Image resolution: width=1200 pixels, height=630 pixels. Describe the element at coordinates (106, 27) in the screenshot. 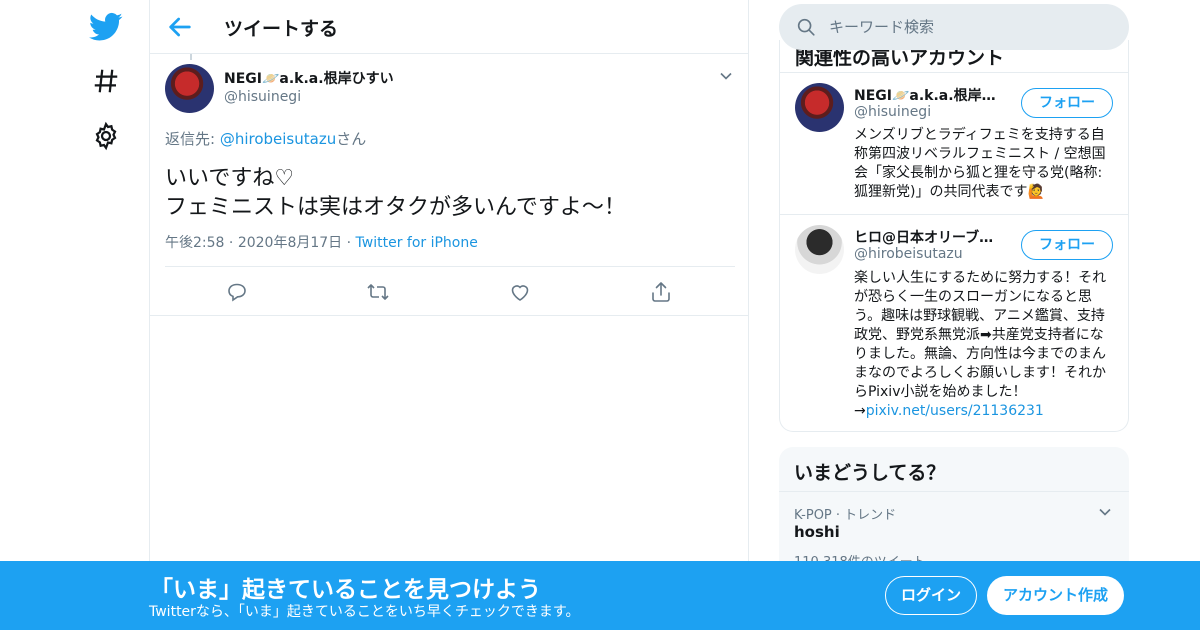

I see `twitter-bird-icon` at that location.